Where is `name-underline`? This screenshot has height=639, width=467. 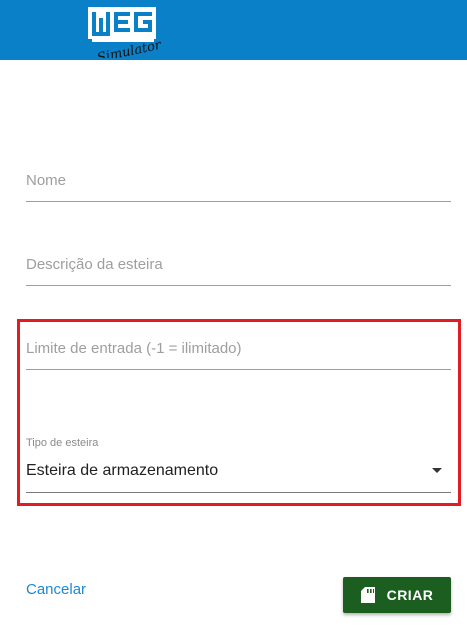 name-underline is located at coordinates (238, 201).